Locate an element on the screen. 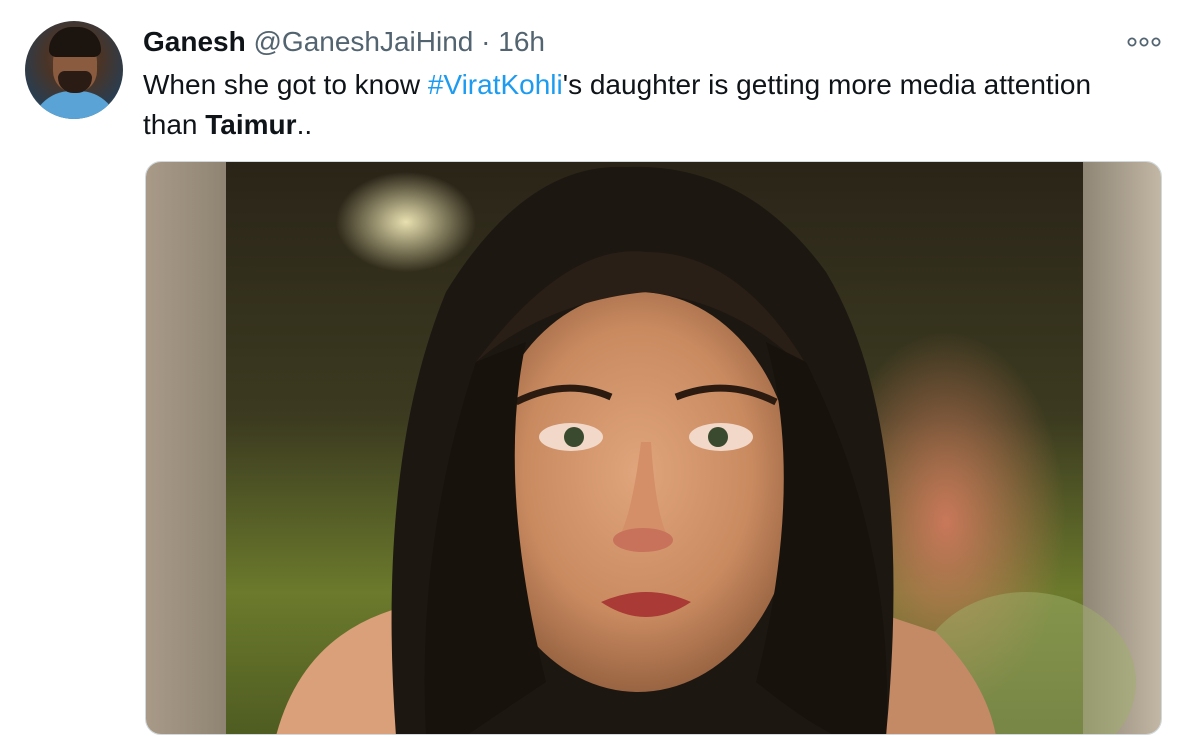  avatar is located at coordinates (74, 70).